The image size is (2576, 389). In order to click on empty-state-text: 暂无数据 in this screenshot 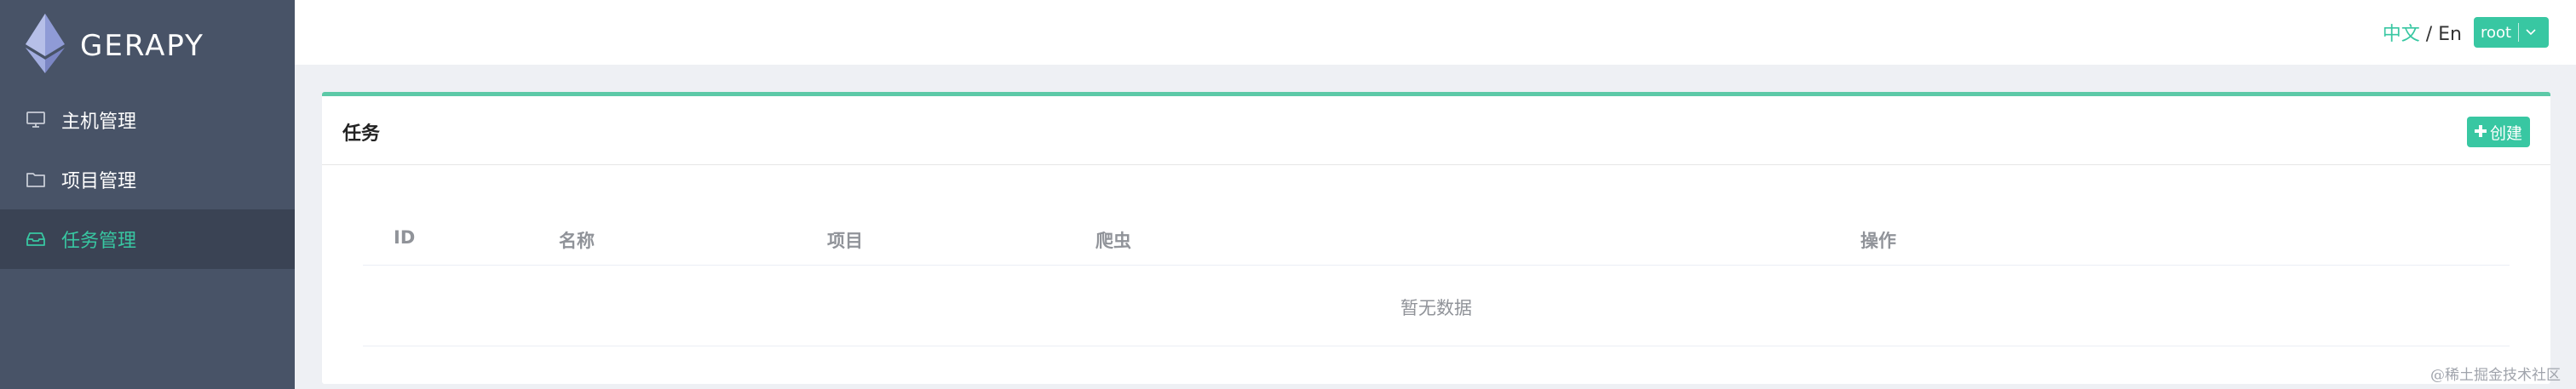, I will do `click(1436, 308)`.